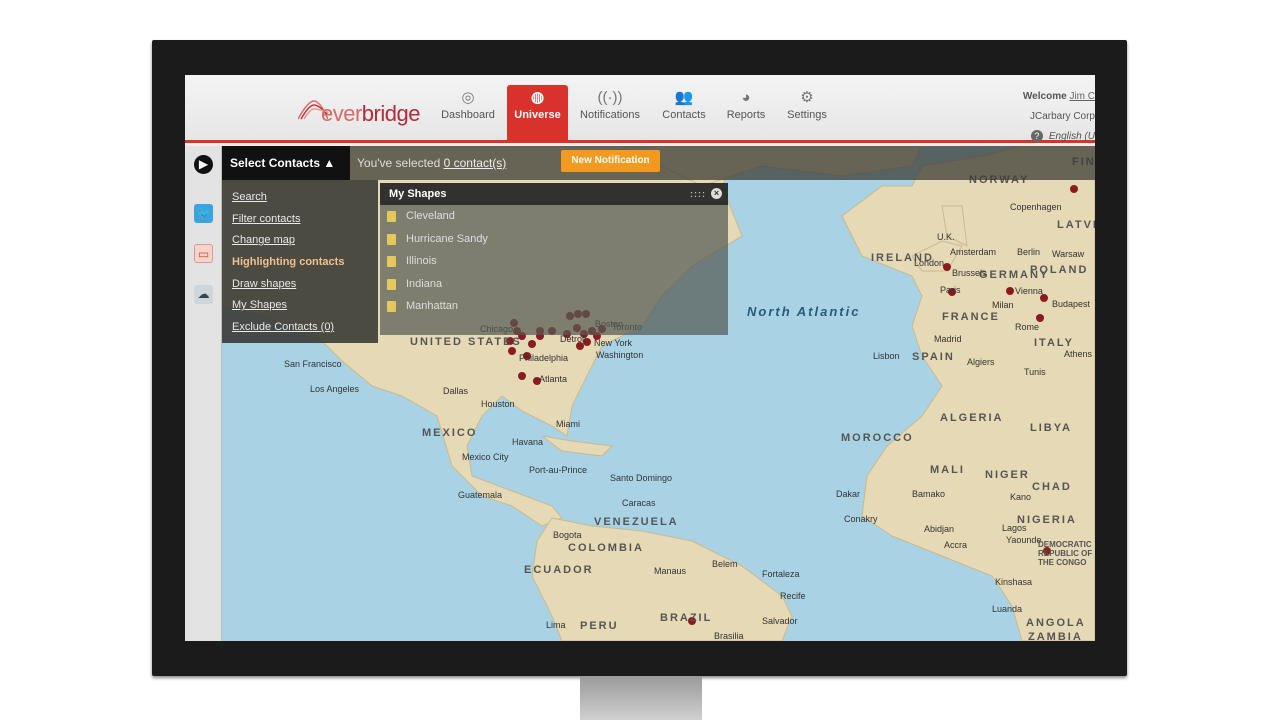  What do you see at coordinates (886, 356) in the screenshot?
I see `map-label: Lisbon` at bounding box center [886, 356].